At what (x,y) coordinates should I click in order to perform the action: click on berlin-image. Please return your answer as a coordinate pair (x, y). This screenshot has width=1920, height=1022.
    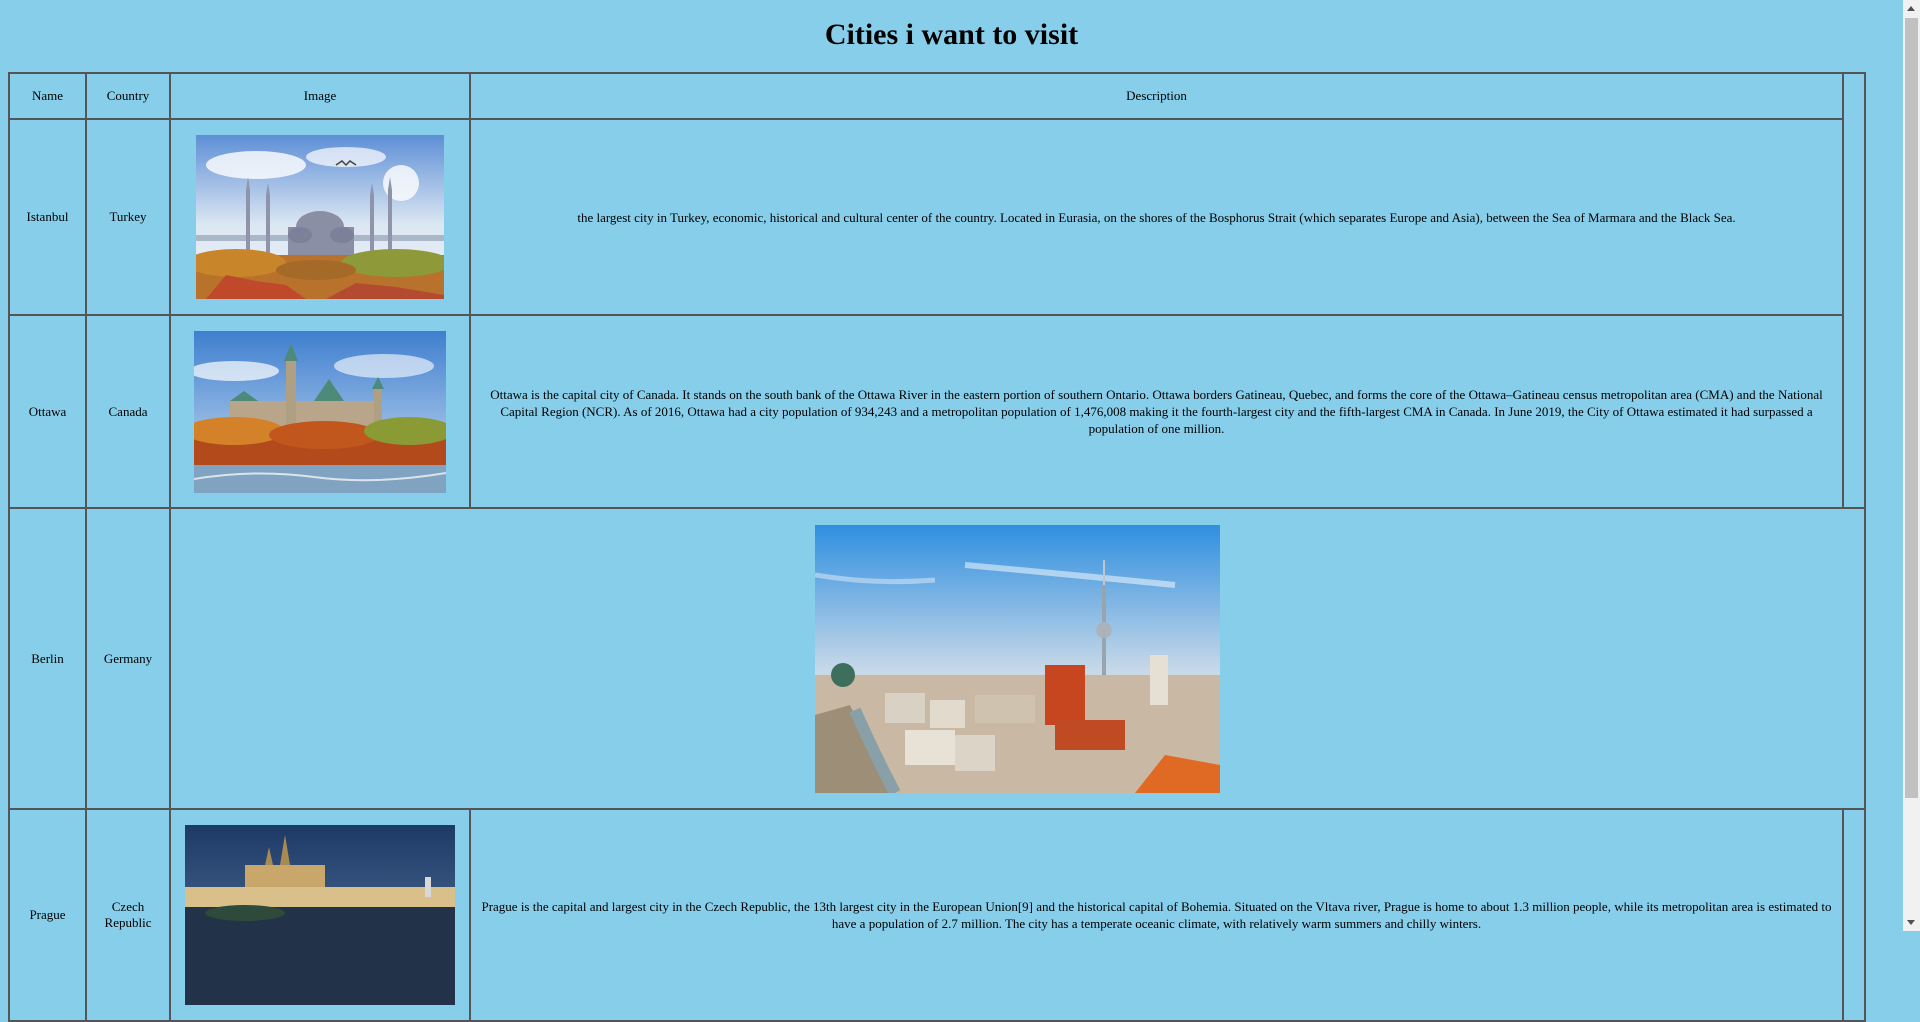
    Looking at the image, I should click on (1017, 658).